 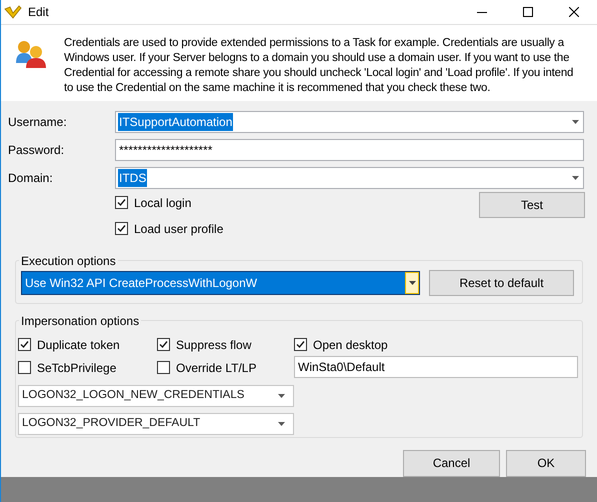 I want to click on field-label: Domain:, so click(x=30, y=178).